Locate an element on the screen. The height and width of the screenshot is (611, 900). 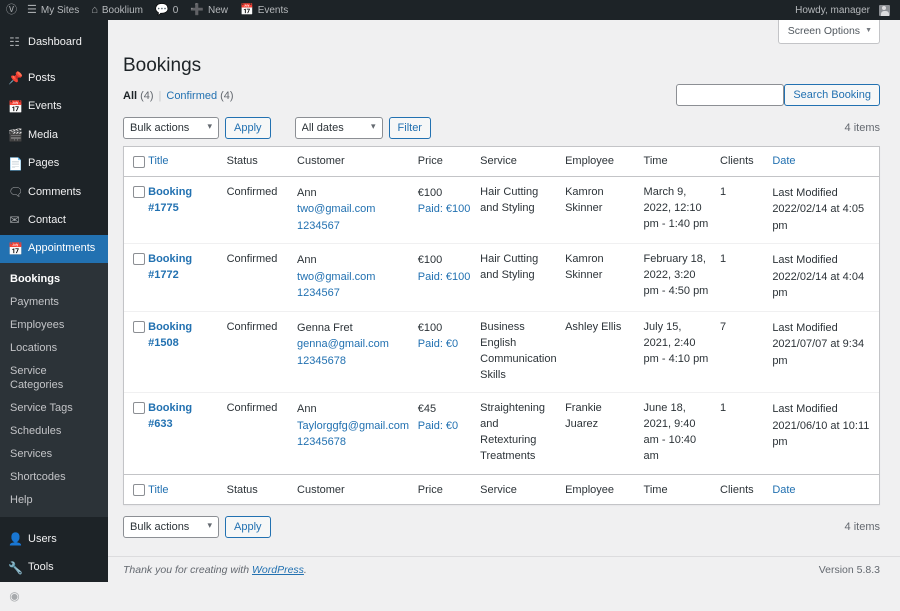
sidebar-item-events: 📅 Events is located at coordinates (54, 107).